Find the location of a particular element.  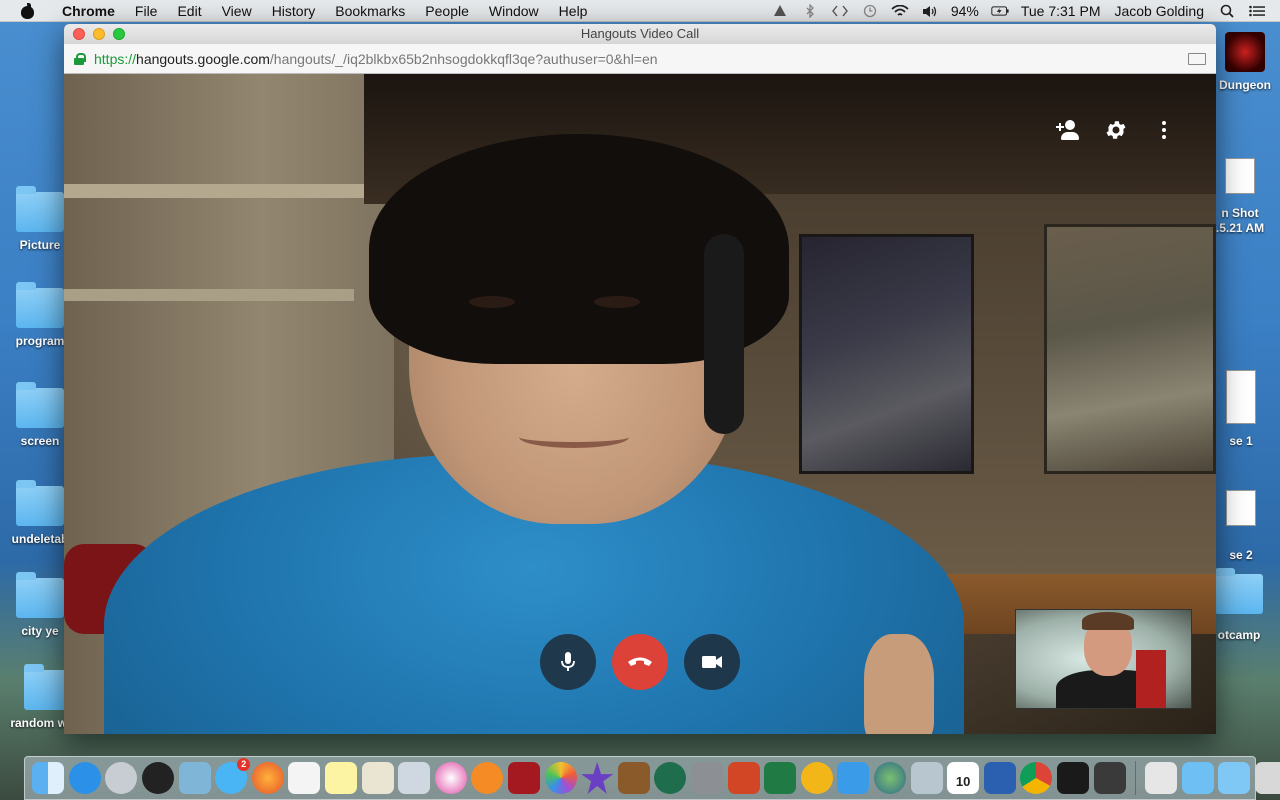

dashboard-icon is located at coordinates (158, 778).